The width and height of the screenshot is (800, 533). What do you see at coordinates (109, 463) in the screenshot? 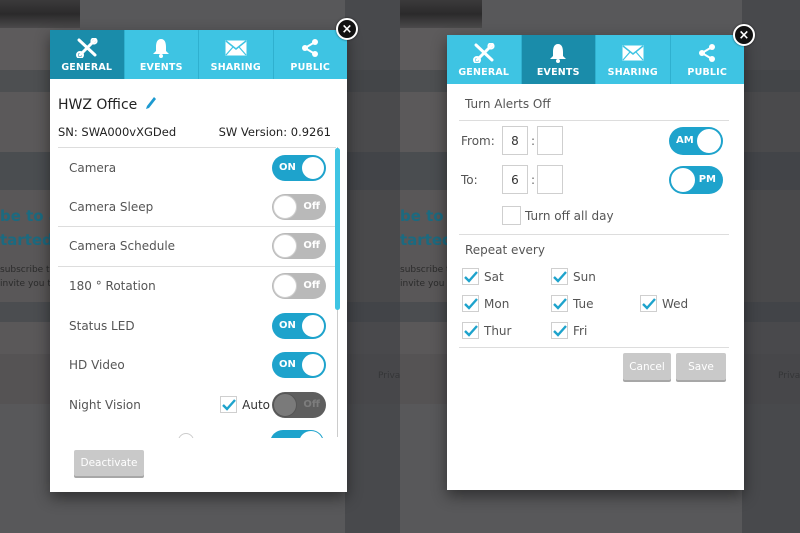
I see `deactivate-button: Deactivate` at bounding box center [109, 463].